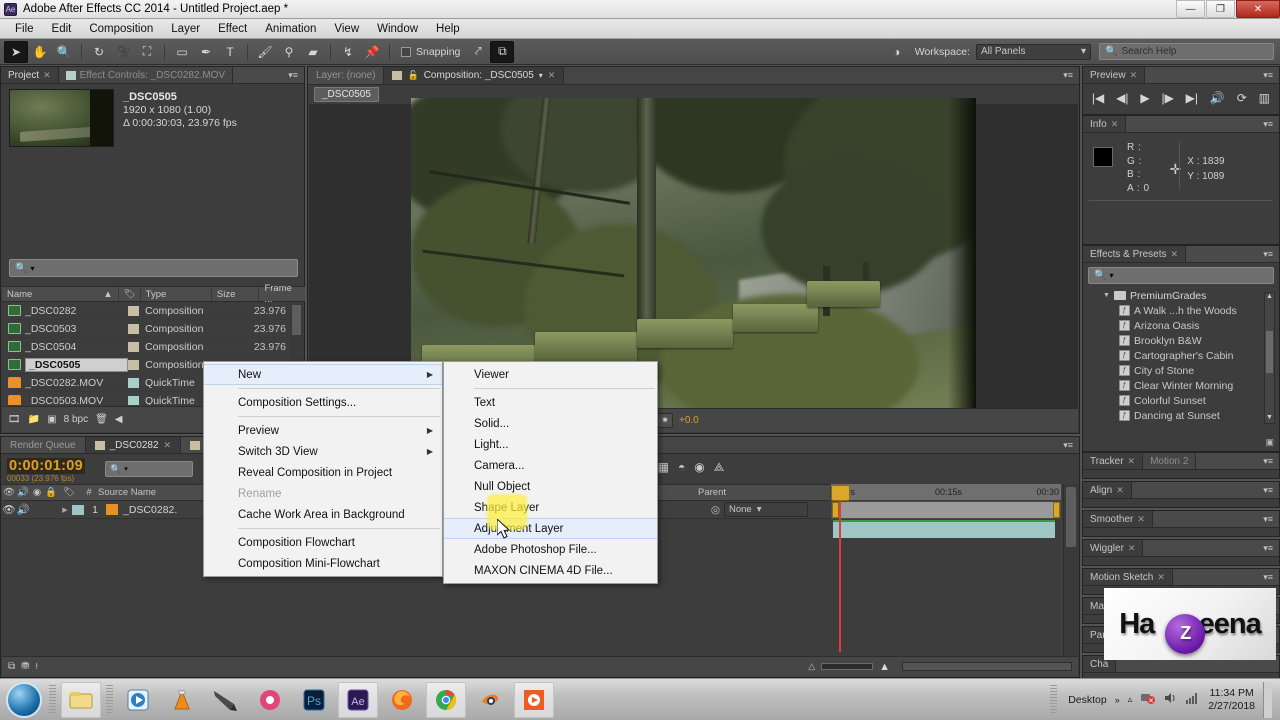  I want to click on next-frame-icon: |▶, so click(1167, 98).